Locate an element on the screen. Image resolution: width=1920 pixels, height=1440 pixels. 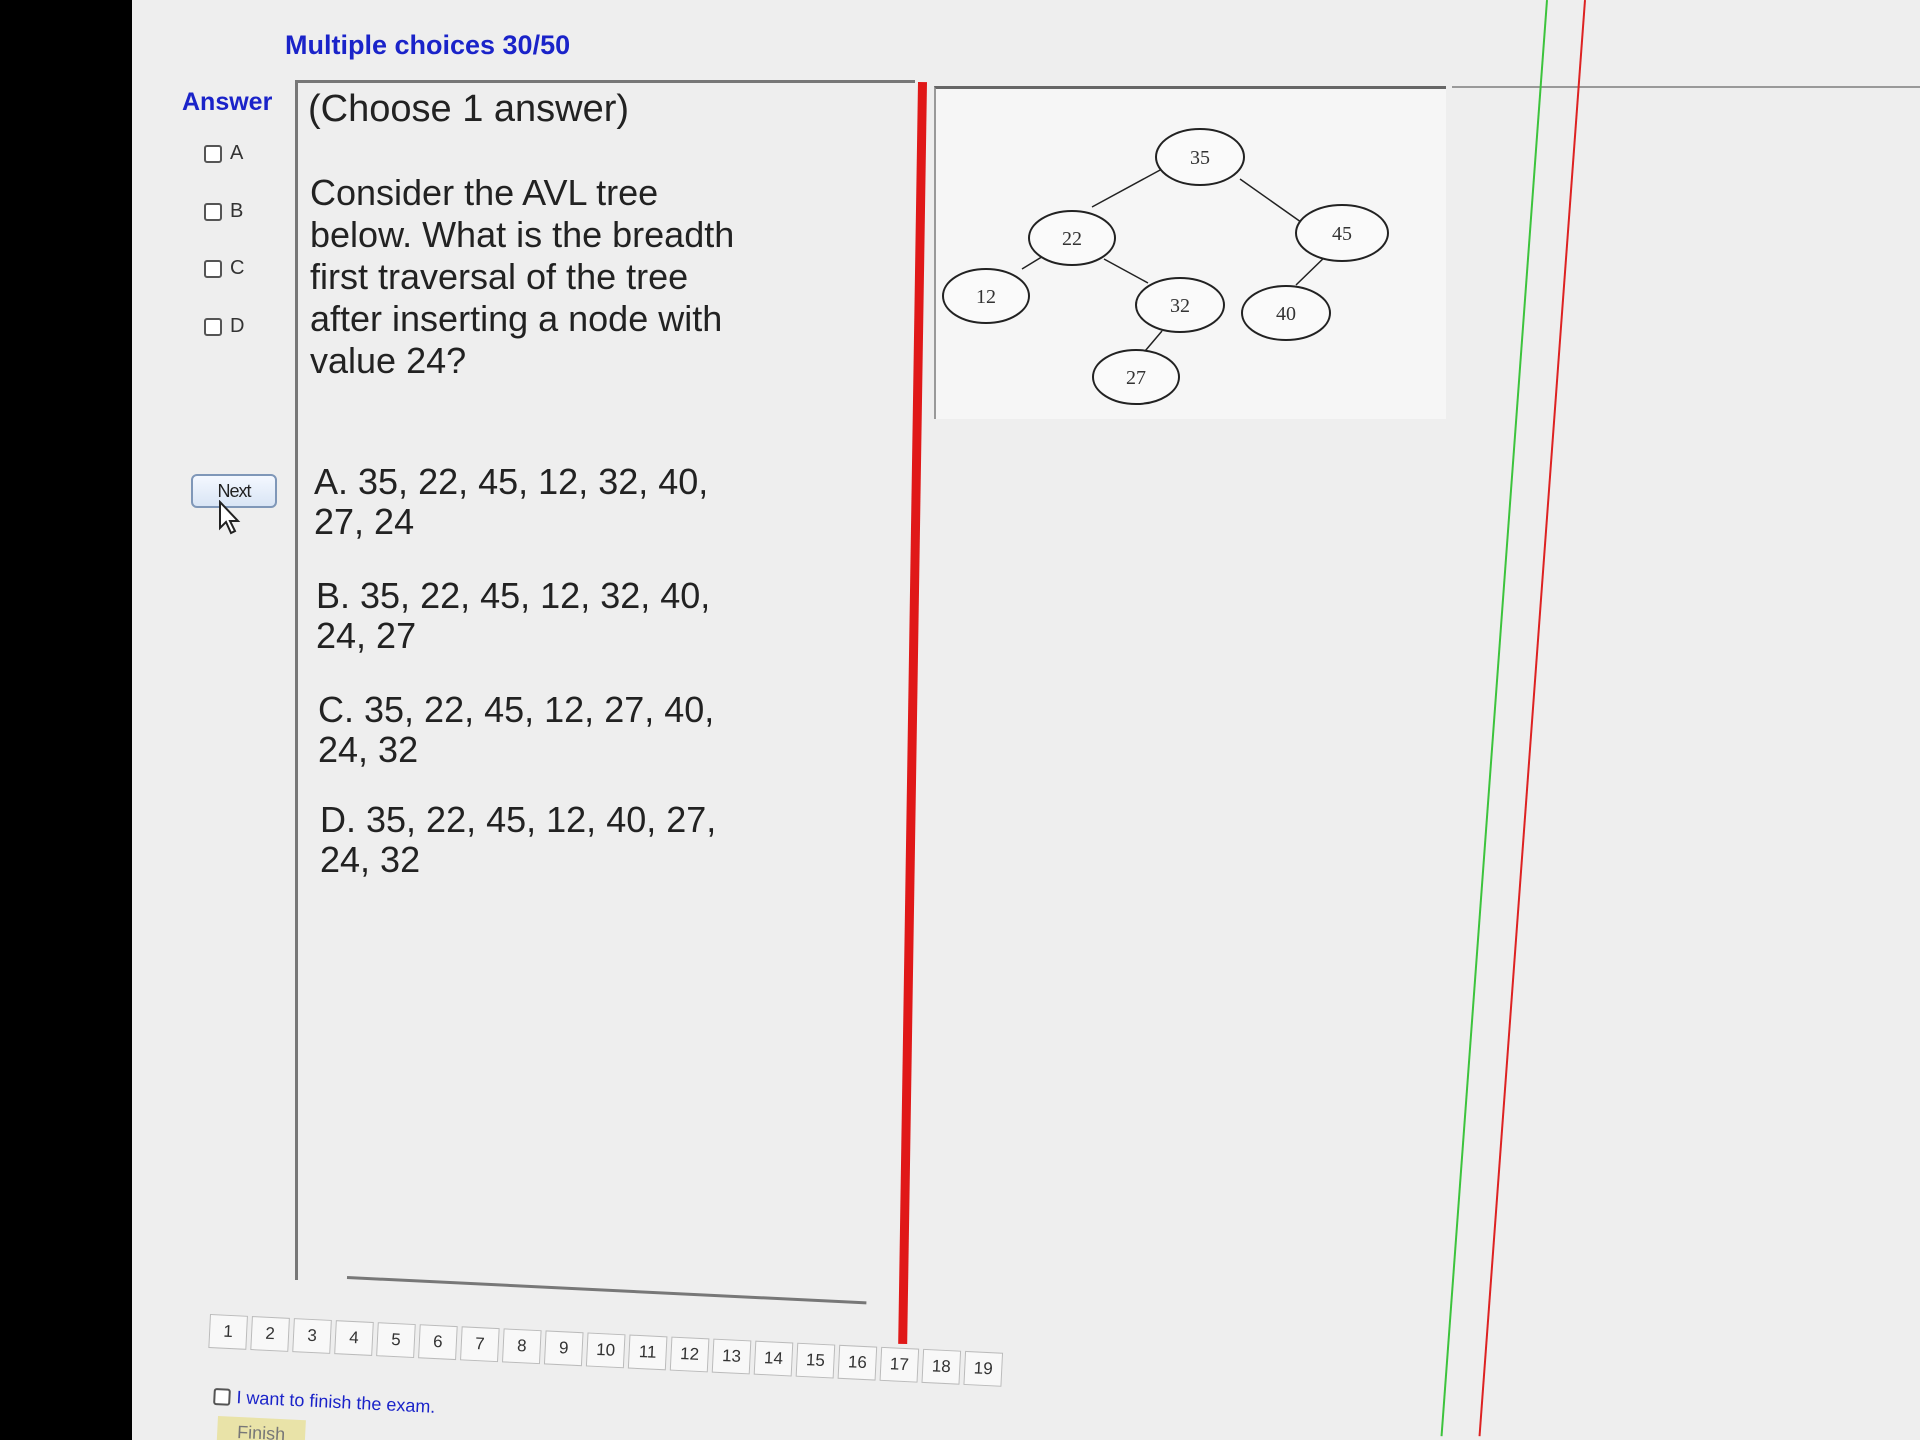
tree-node-label: 45 is located at coordinates (1342, 234).